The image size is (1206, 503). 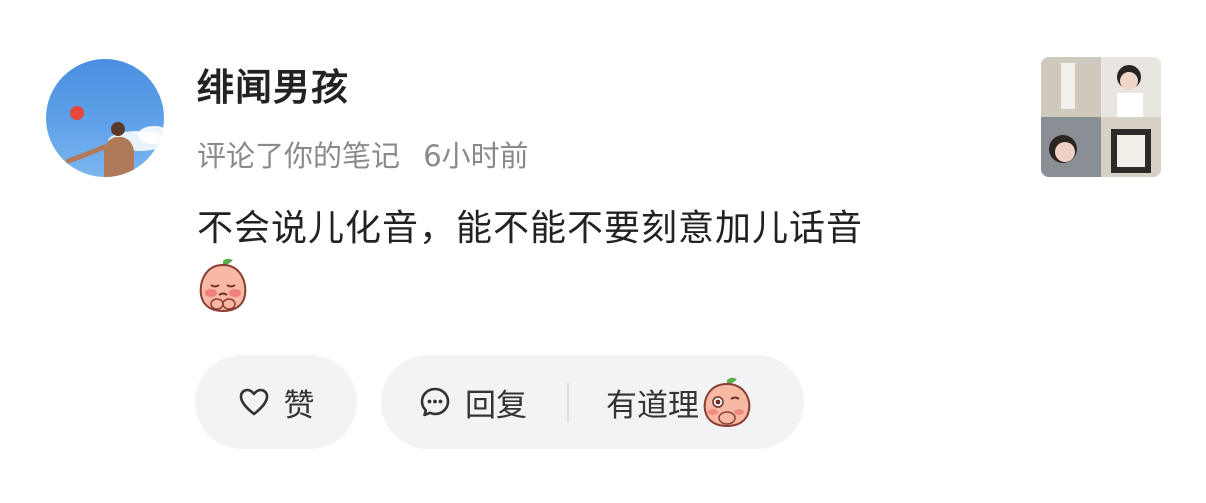 What do you see at coordinates (253, 402) in the screenshot?
I see `heart-icon` at bounding box center [253, 402].